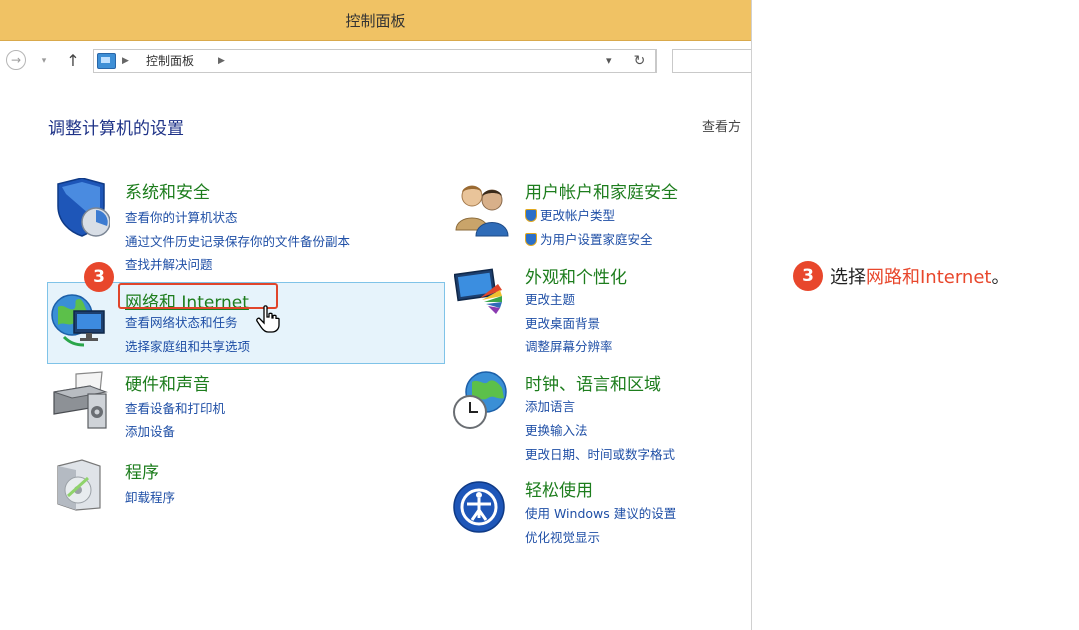  What do you see at coordinates (721, 125) in the screenshot?
I see `view-by-label: 查看方` at bounding box center [721, 125].